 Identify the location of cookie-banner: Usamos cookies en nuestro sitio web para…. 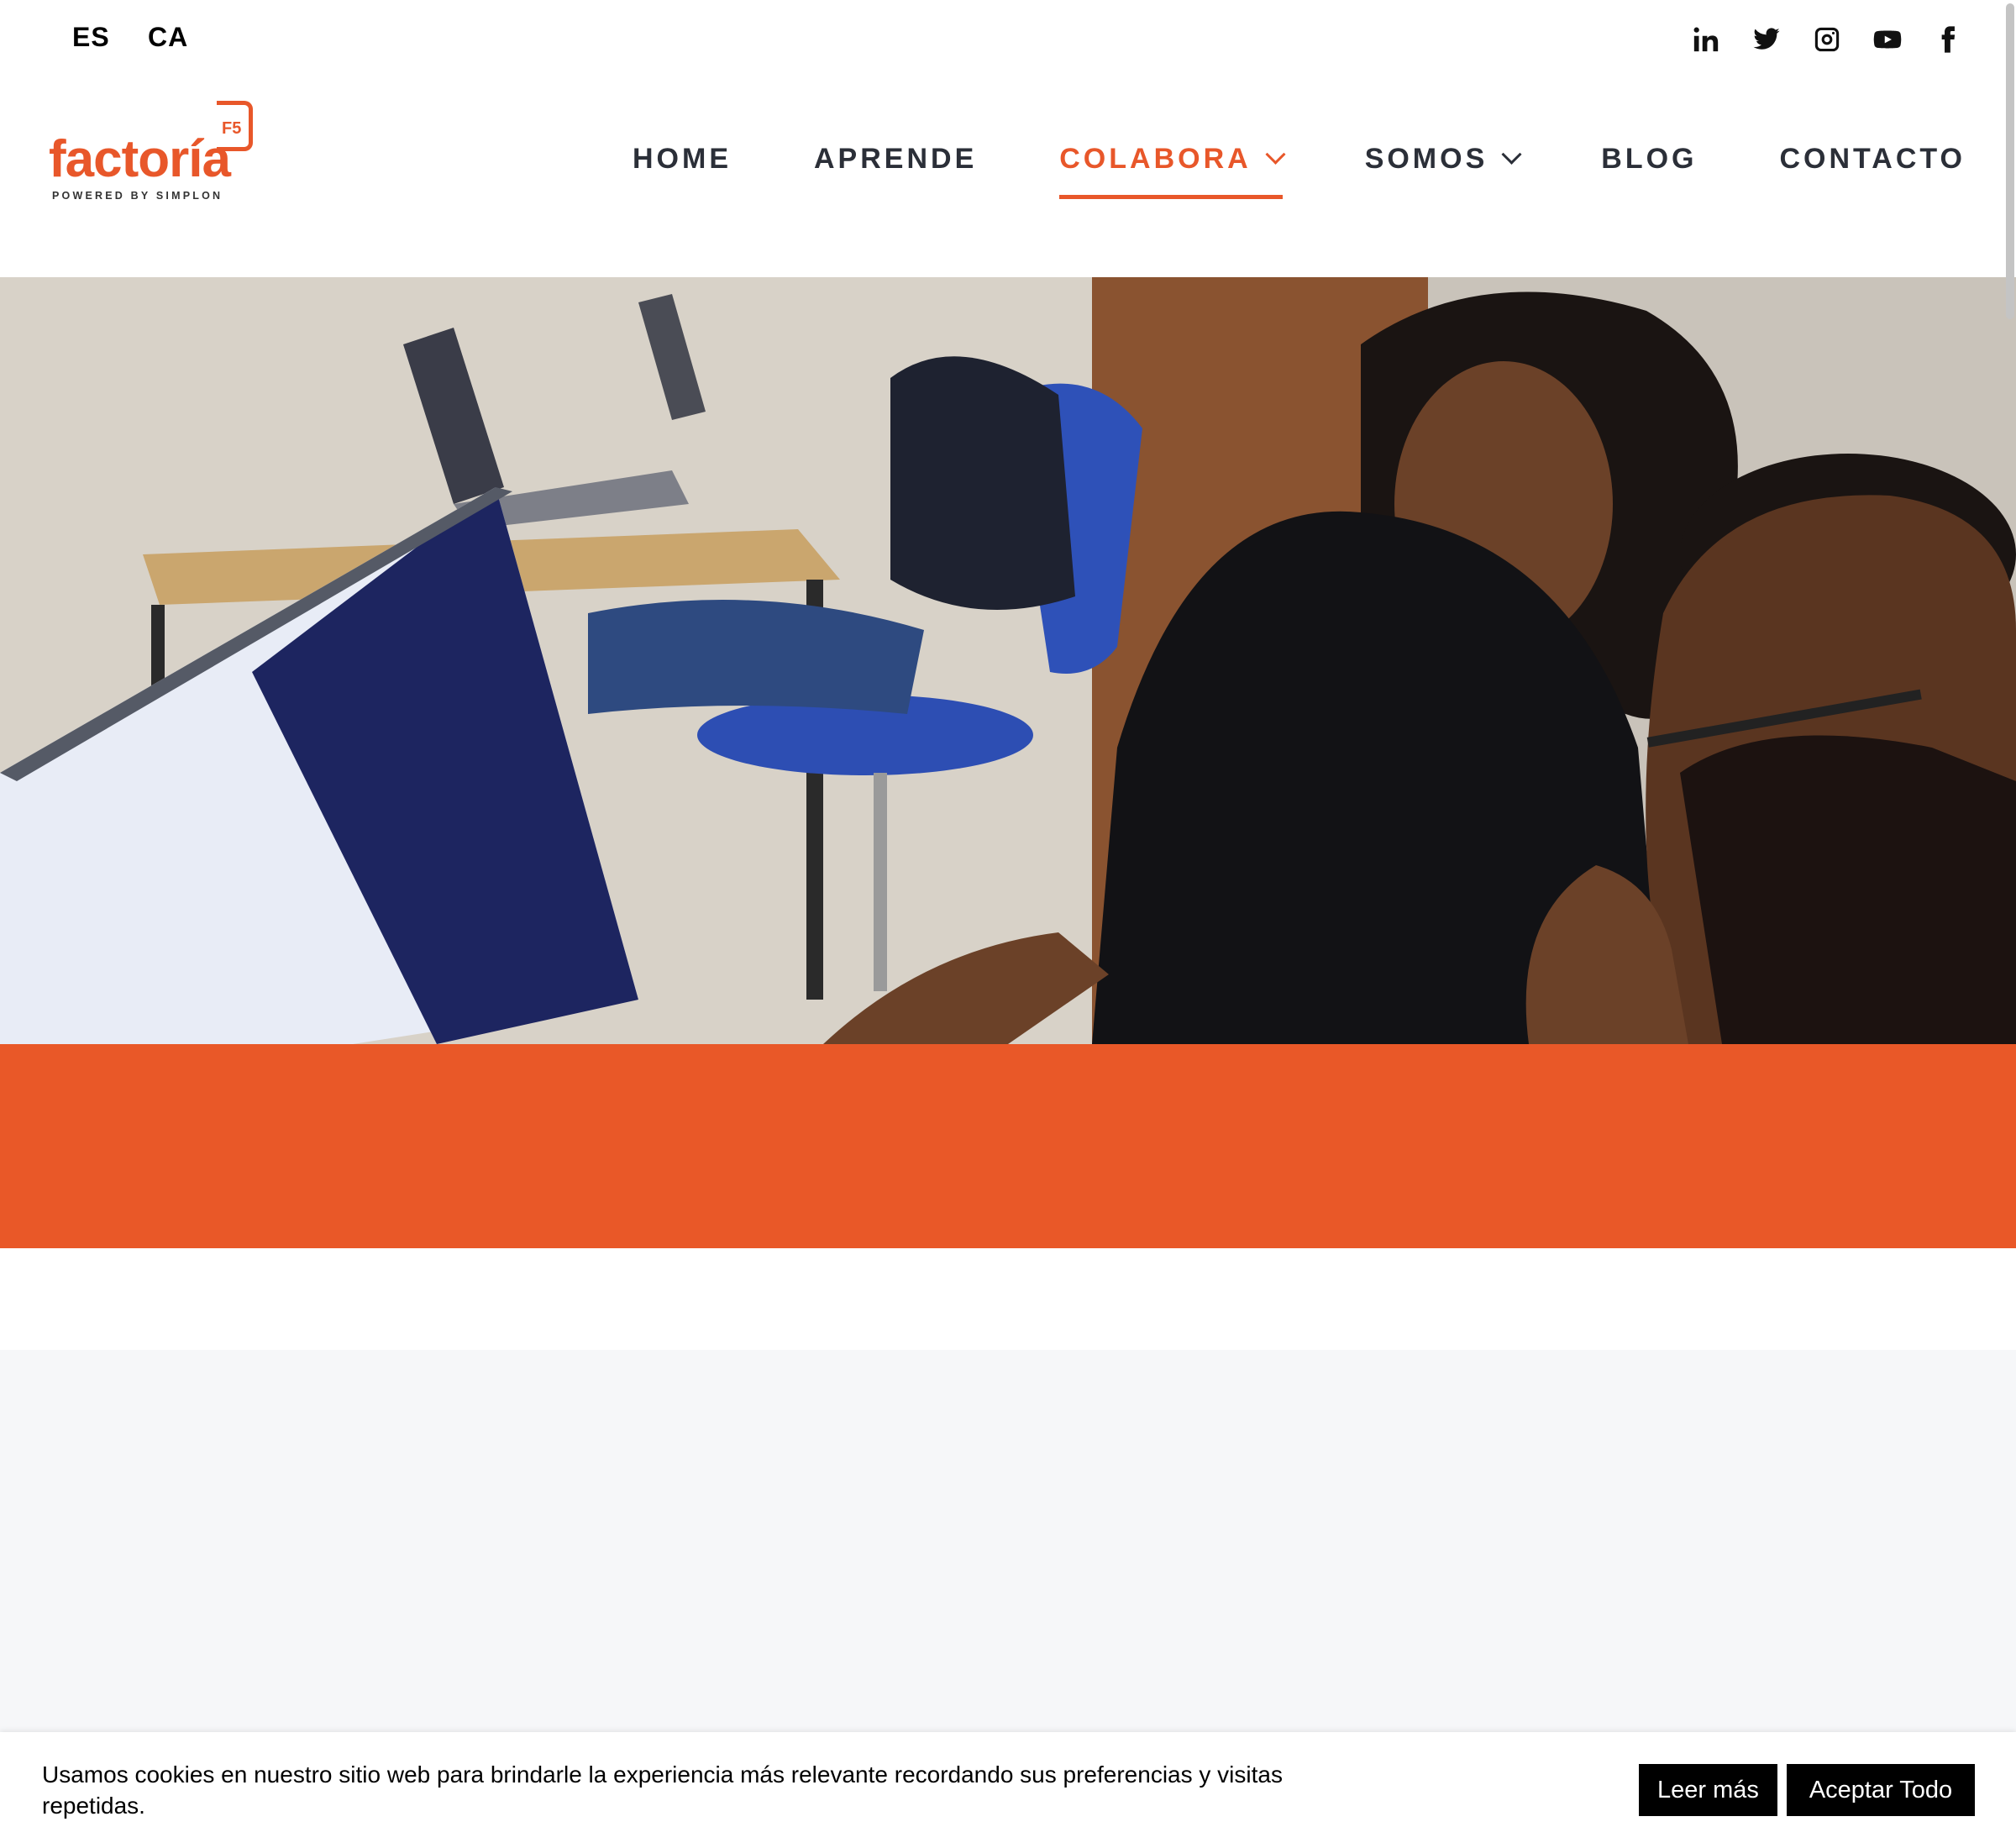
(1008, 1790).